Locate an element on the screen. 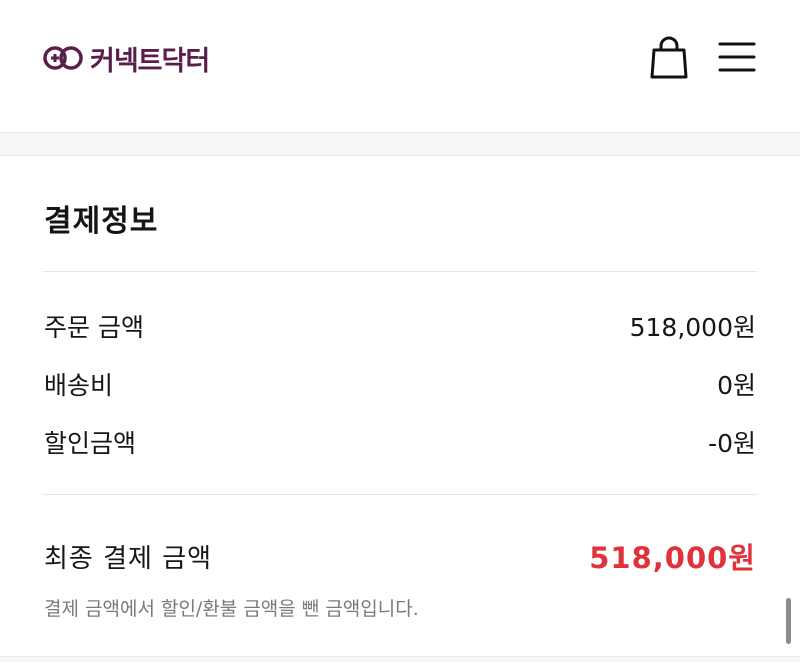 Image resolution: width=800 pixels, height=662 pixels. discount-value: -0원 is located at coordinates (732, 443).